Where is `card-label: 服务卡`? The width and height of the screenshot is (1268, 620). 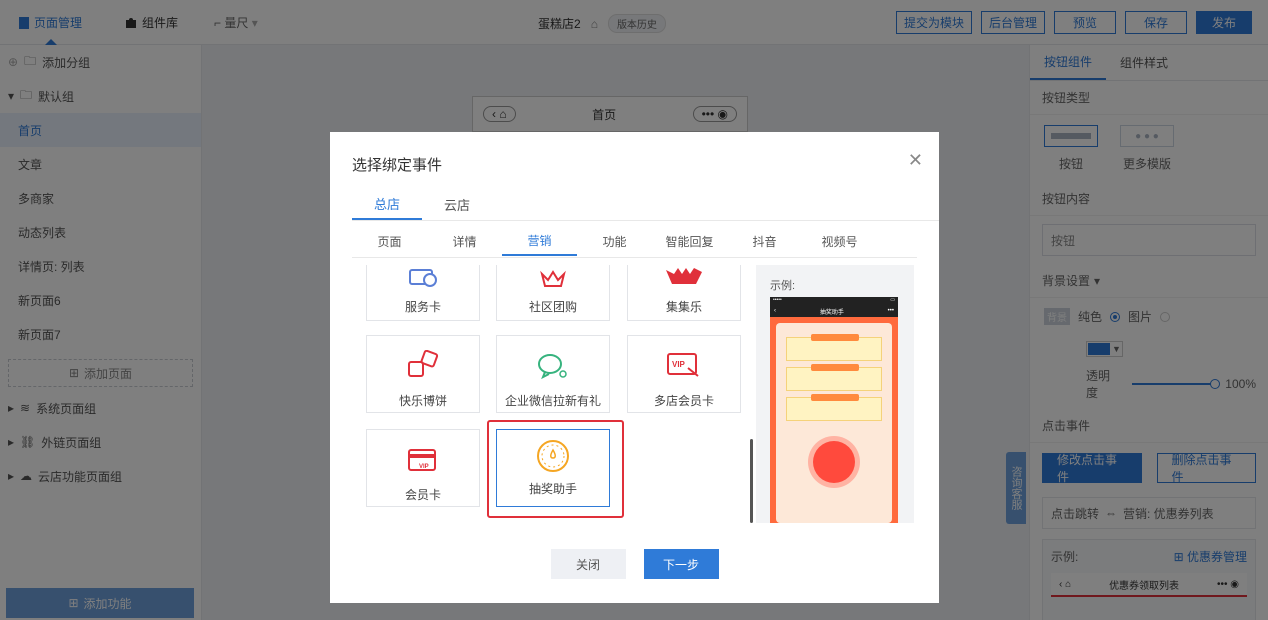 card-label: 服务卡 is located at coordinates (422, 307).